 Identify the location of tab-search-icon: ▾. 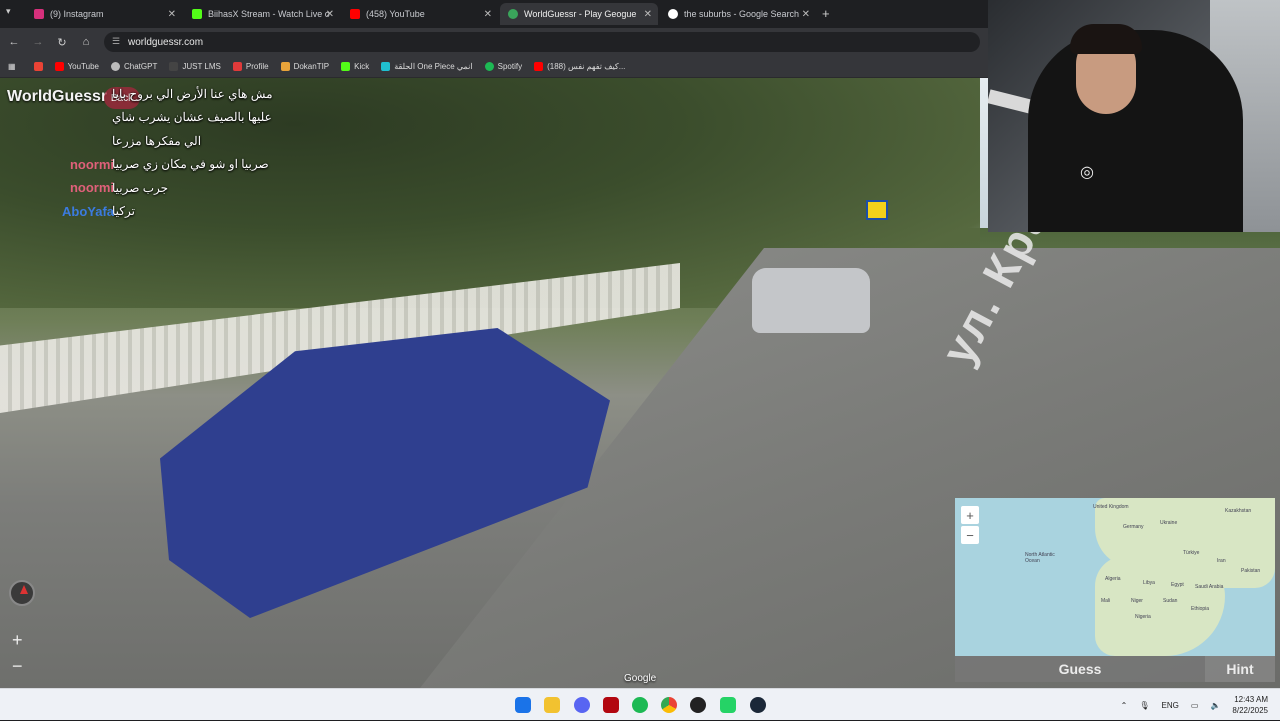
(8, 11).